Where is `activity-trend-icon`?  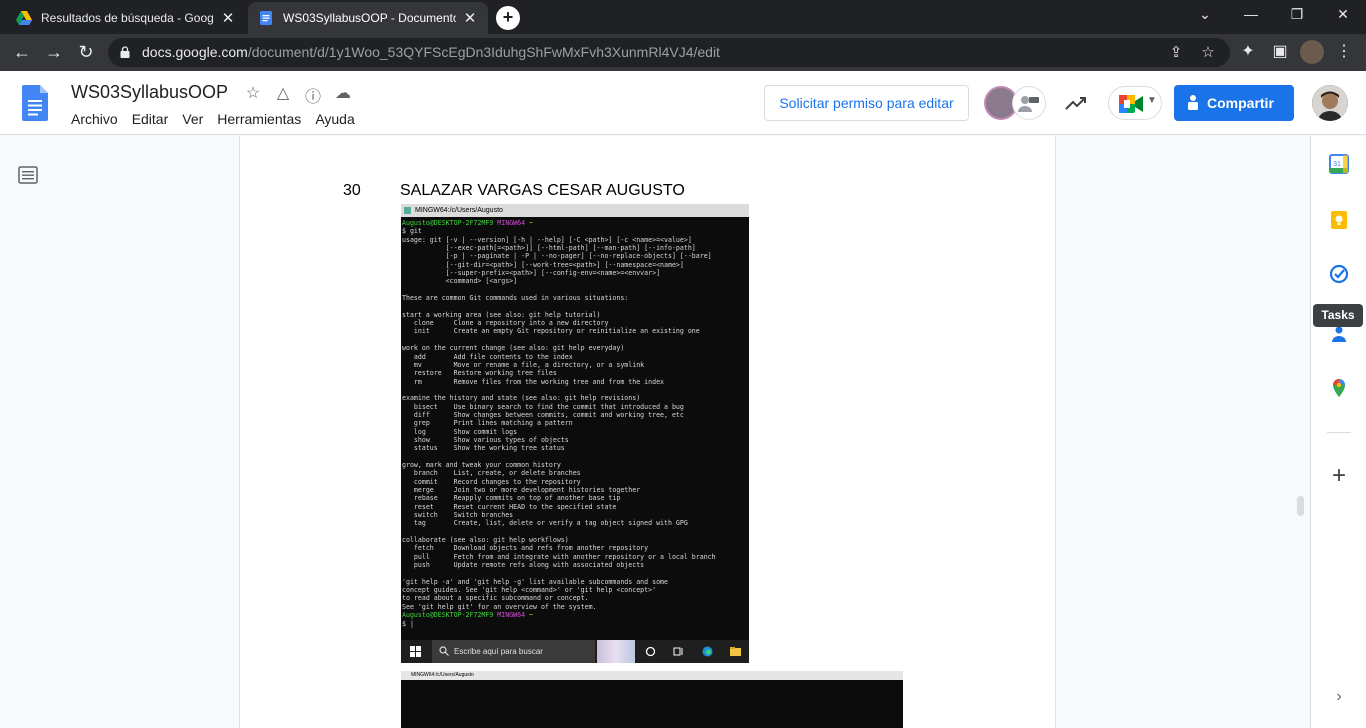
activity-trend-icon is located at coordinates (1076, 103).